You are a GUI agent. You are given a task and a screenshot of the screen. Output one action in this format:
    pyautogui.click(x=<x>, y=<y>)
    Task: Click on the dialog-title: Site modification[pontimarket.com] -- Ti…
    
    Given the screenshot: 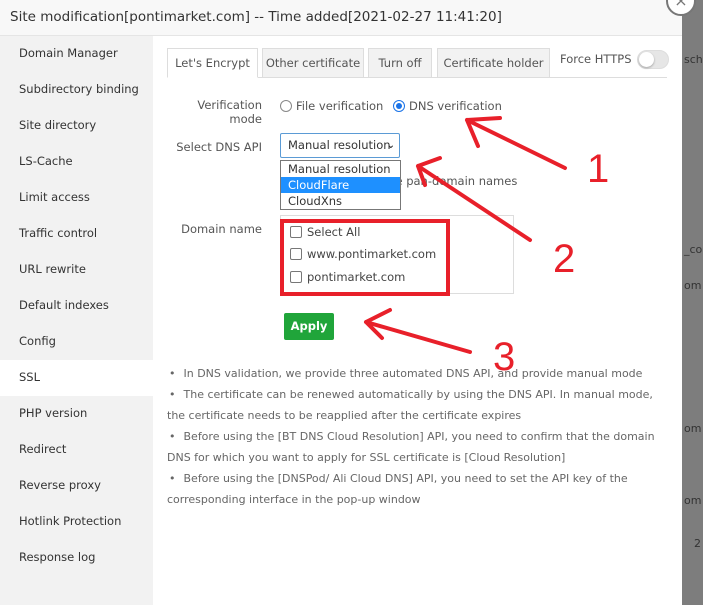 What is the action you would take?
    pyautogui.click(x=341, y=18)
    